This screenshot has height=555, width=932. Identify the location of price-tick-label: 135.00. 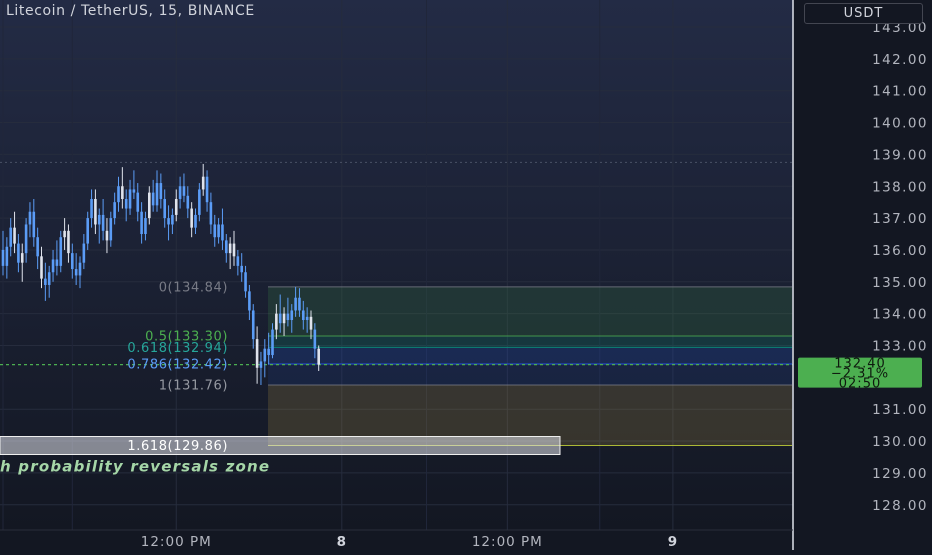
(900, 283).